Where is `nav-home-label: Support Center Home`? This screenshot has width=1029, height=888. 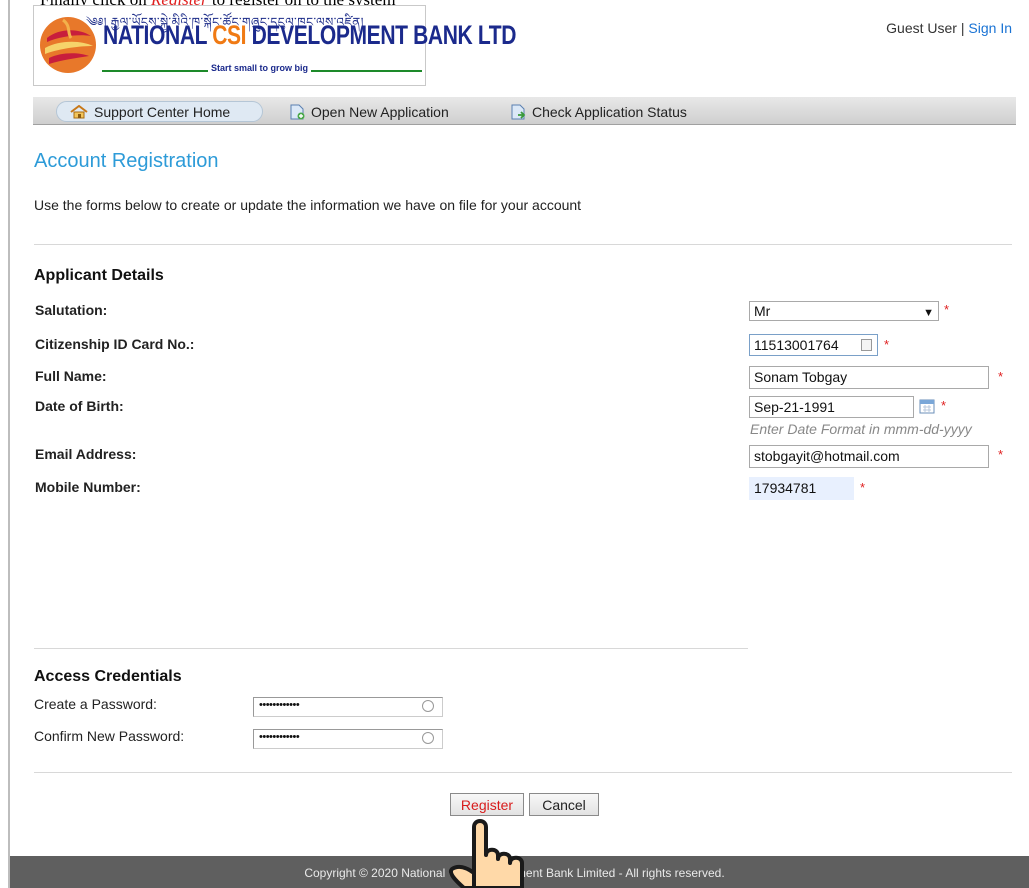 nav-home-label: Support Center Home is located at coordinates (162, 111).